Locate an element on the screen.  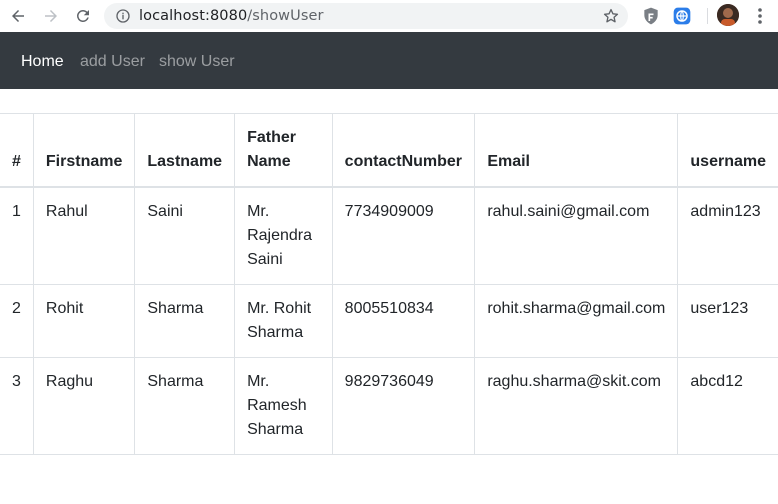
extension-shield-icon is located at coordinates (651, 16).